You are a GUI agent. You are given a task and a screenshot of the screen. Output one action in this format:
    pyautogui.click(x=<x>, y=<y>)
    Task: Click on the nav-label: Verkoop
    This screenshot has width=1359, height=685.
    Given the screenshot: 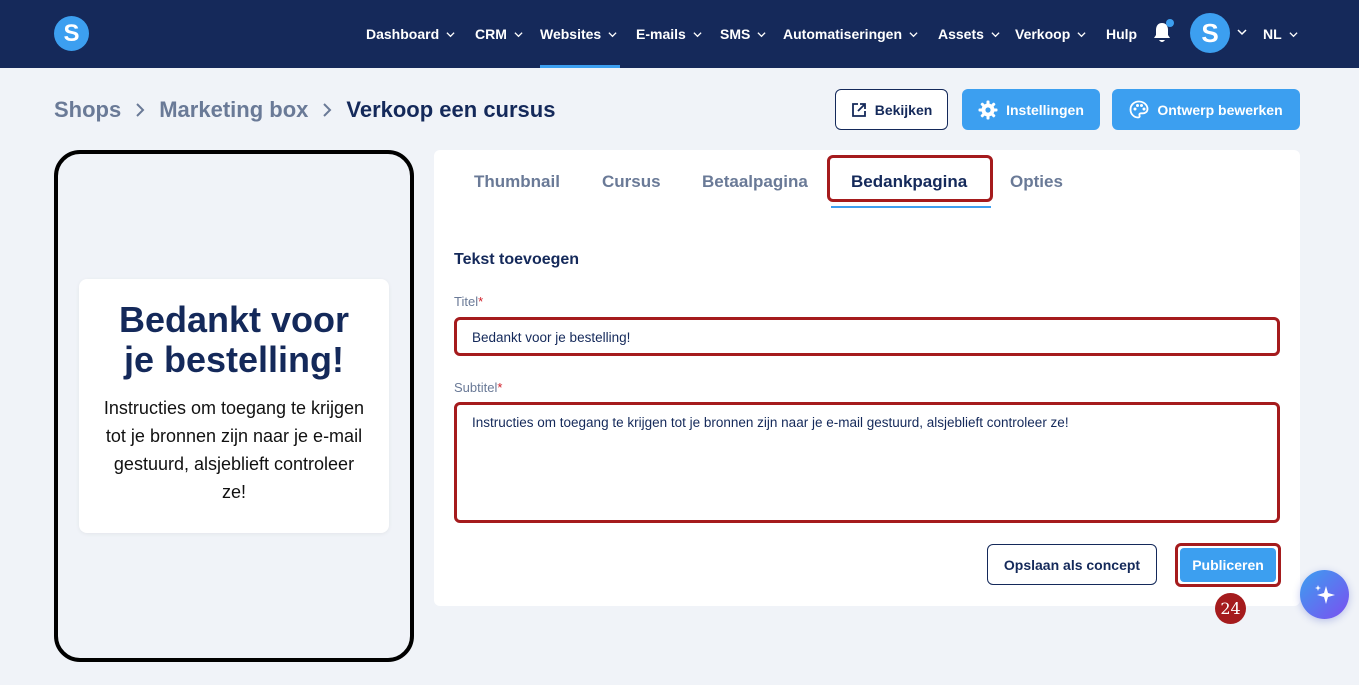 What is the action you would take?
    pyautogui.click(x=1043, y=34)
    